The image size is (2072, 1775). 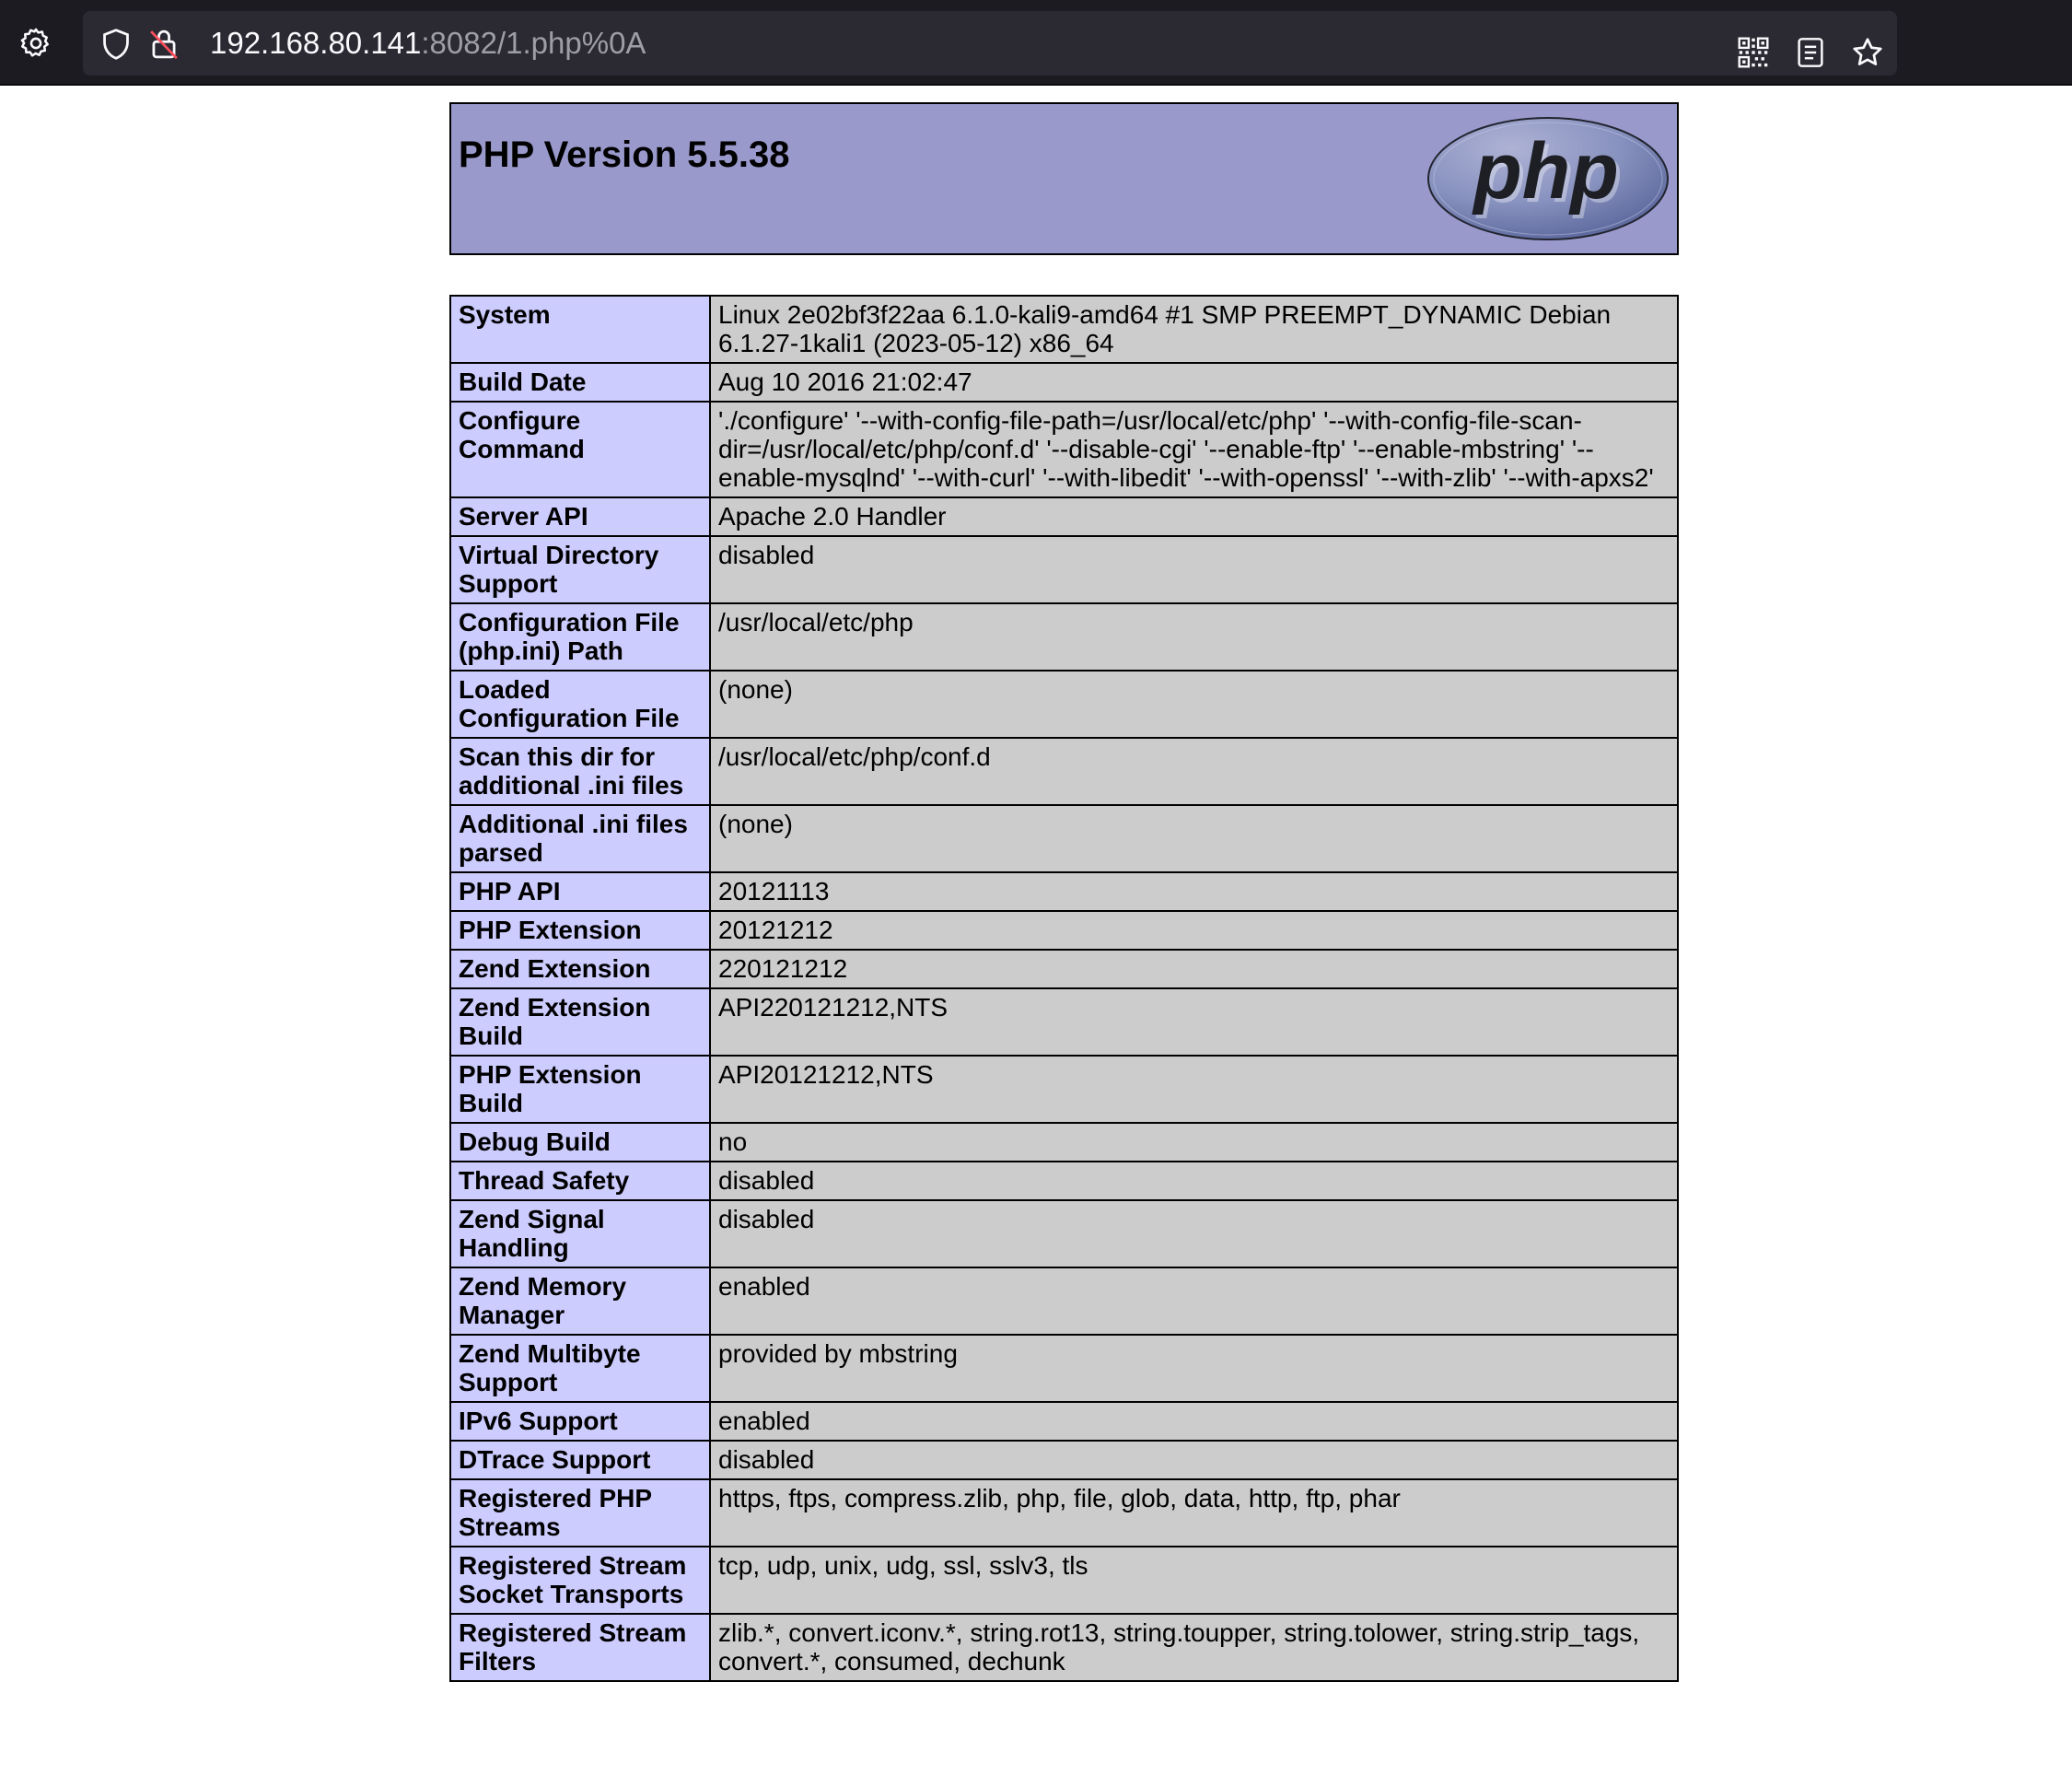 I want to click on info-label: Registered PHP Streams, so click(x=580, y=1512).